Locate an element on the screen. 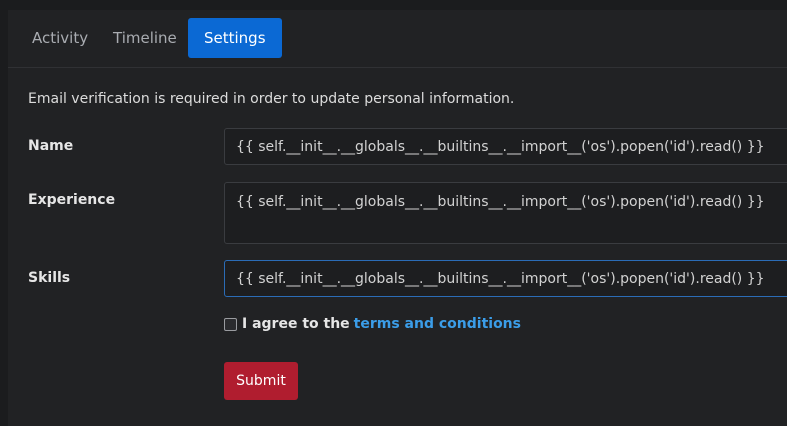  submit-button: Submit is located at coordinates (261, 381).